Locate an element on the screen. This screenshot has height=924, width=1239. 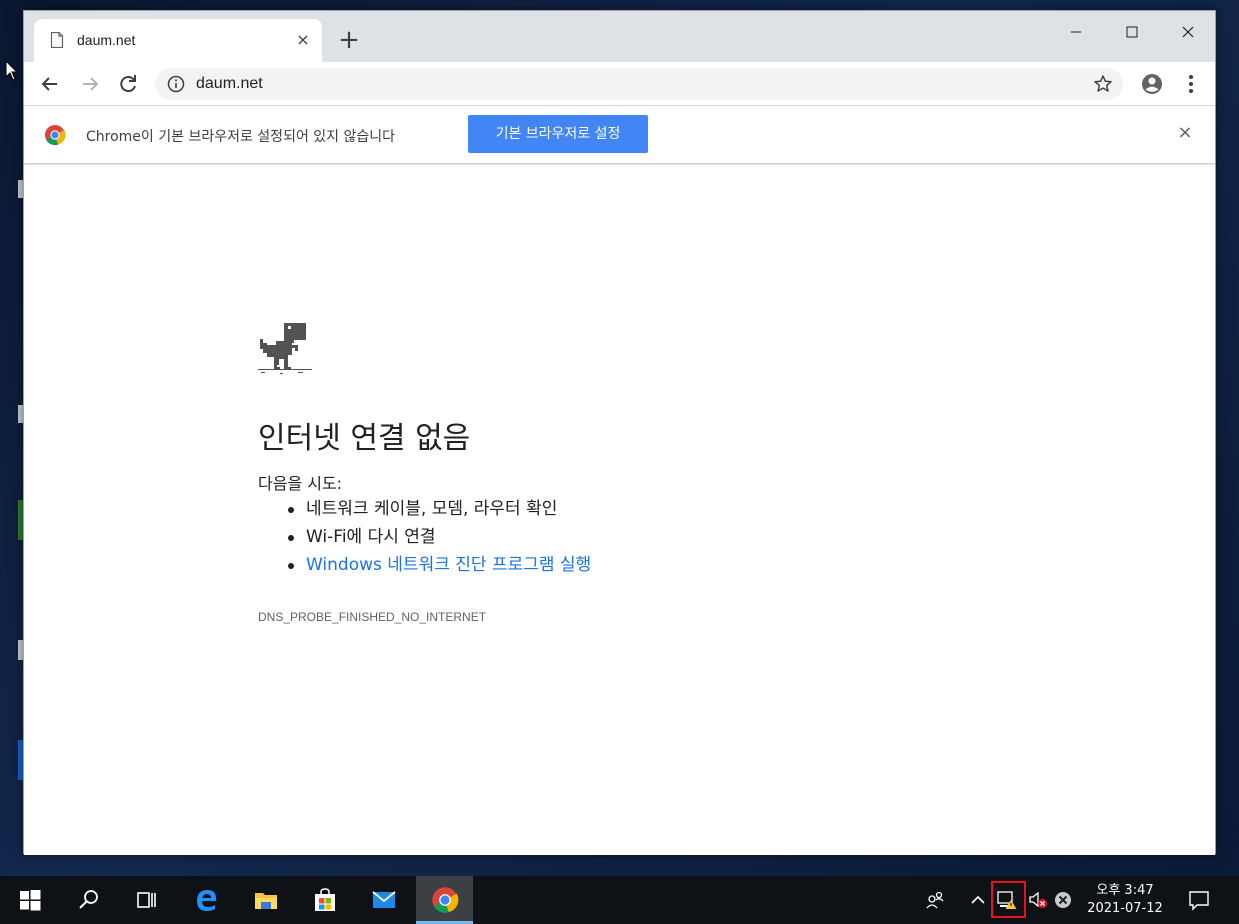
more-menu-icon is located at coordinates (1191, 84).